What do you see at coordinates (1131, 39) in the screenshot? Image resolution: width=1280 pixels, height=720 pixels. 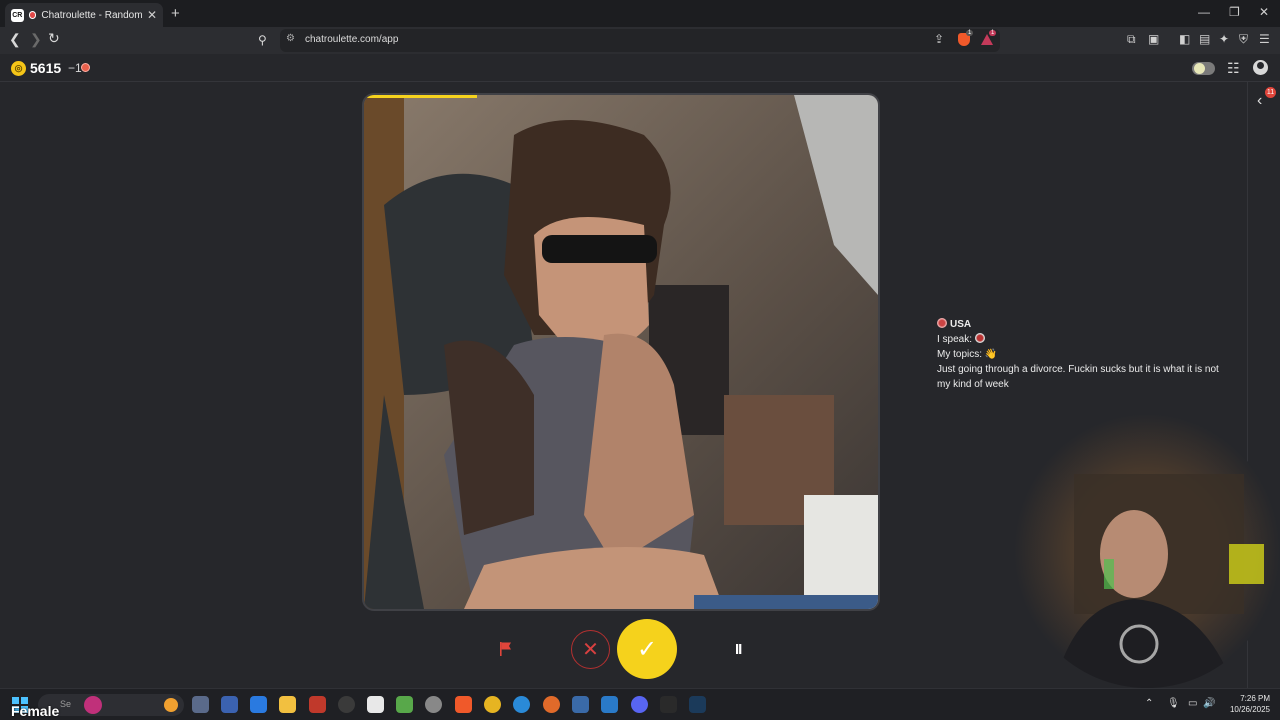 I see `extensions-icon: ⧉` at bounding box center [1131, 39].